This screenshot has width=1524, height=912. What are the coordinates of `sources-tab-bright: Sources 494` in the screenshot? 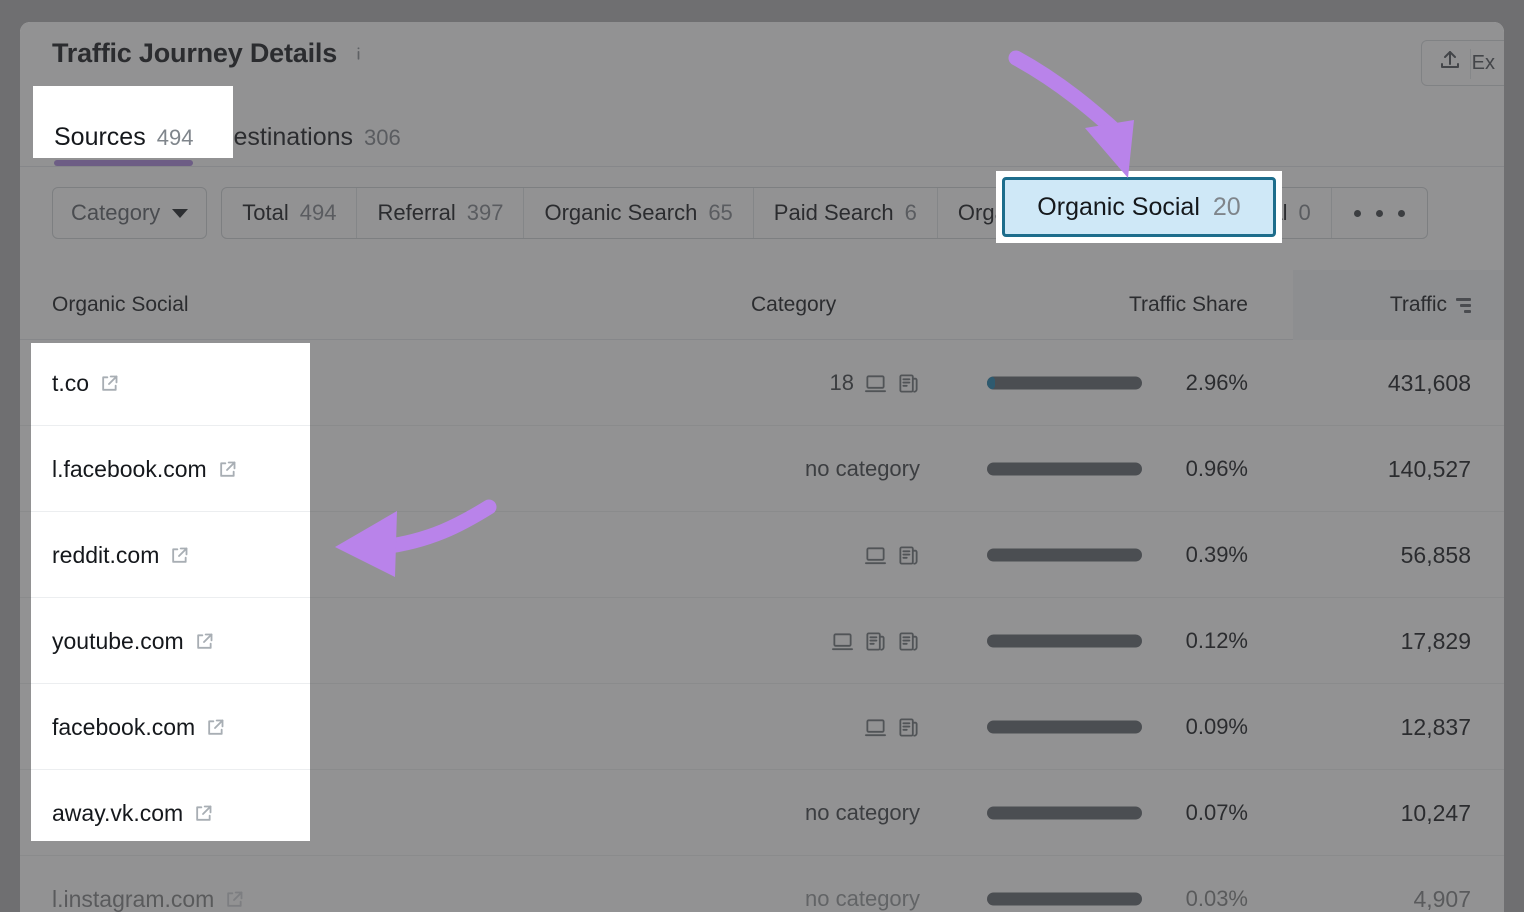 It's located at (123, 140).